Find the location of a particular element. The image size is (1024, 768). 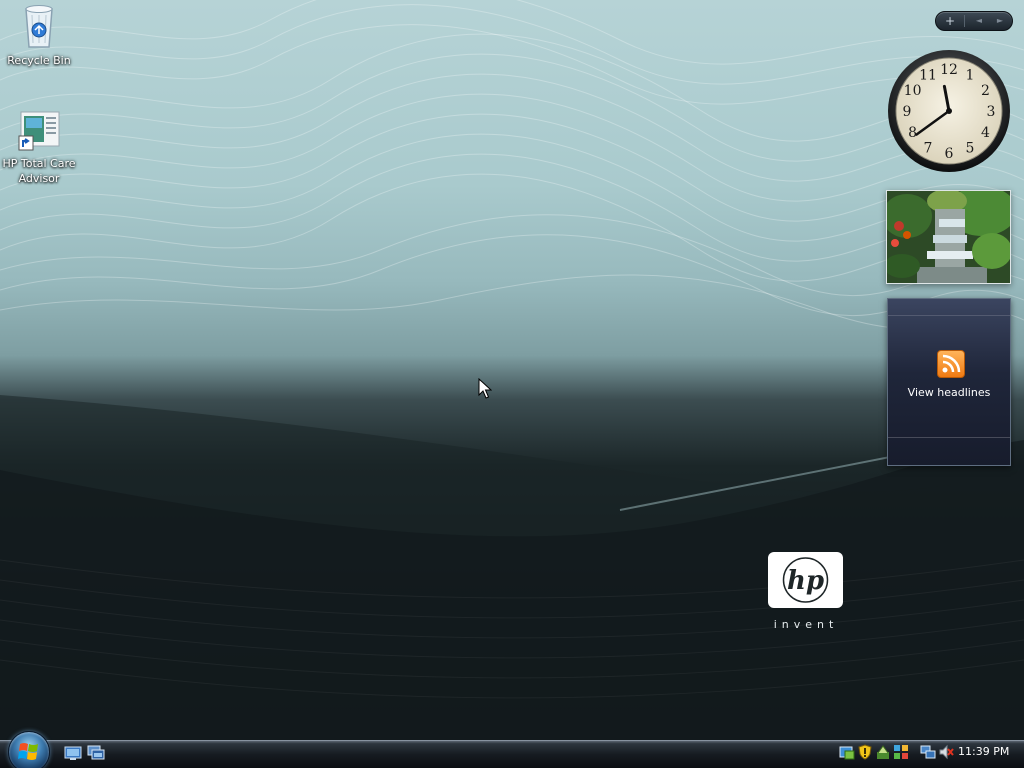

desktop-icon-recycle-bin: Recycle Bin is located at coordinates (39, 35).